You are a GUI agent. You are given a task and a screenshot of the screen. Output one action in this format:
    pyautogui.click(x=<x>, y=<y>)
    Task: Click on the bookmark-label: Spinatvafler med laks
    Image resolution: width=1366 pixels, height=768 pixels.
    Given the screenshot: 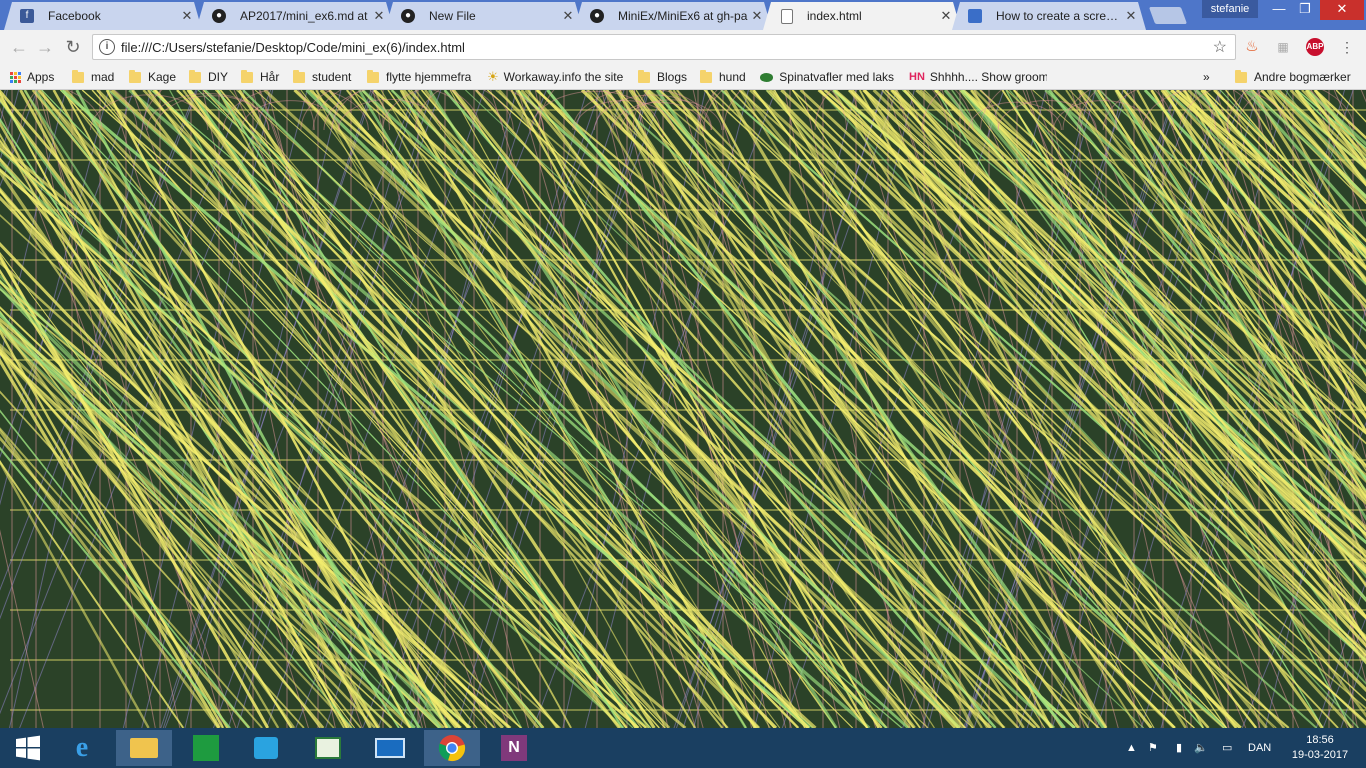 What is the action you would take?
    pyautogui.click(x=836, y=77)
    